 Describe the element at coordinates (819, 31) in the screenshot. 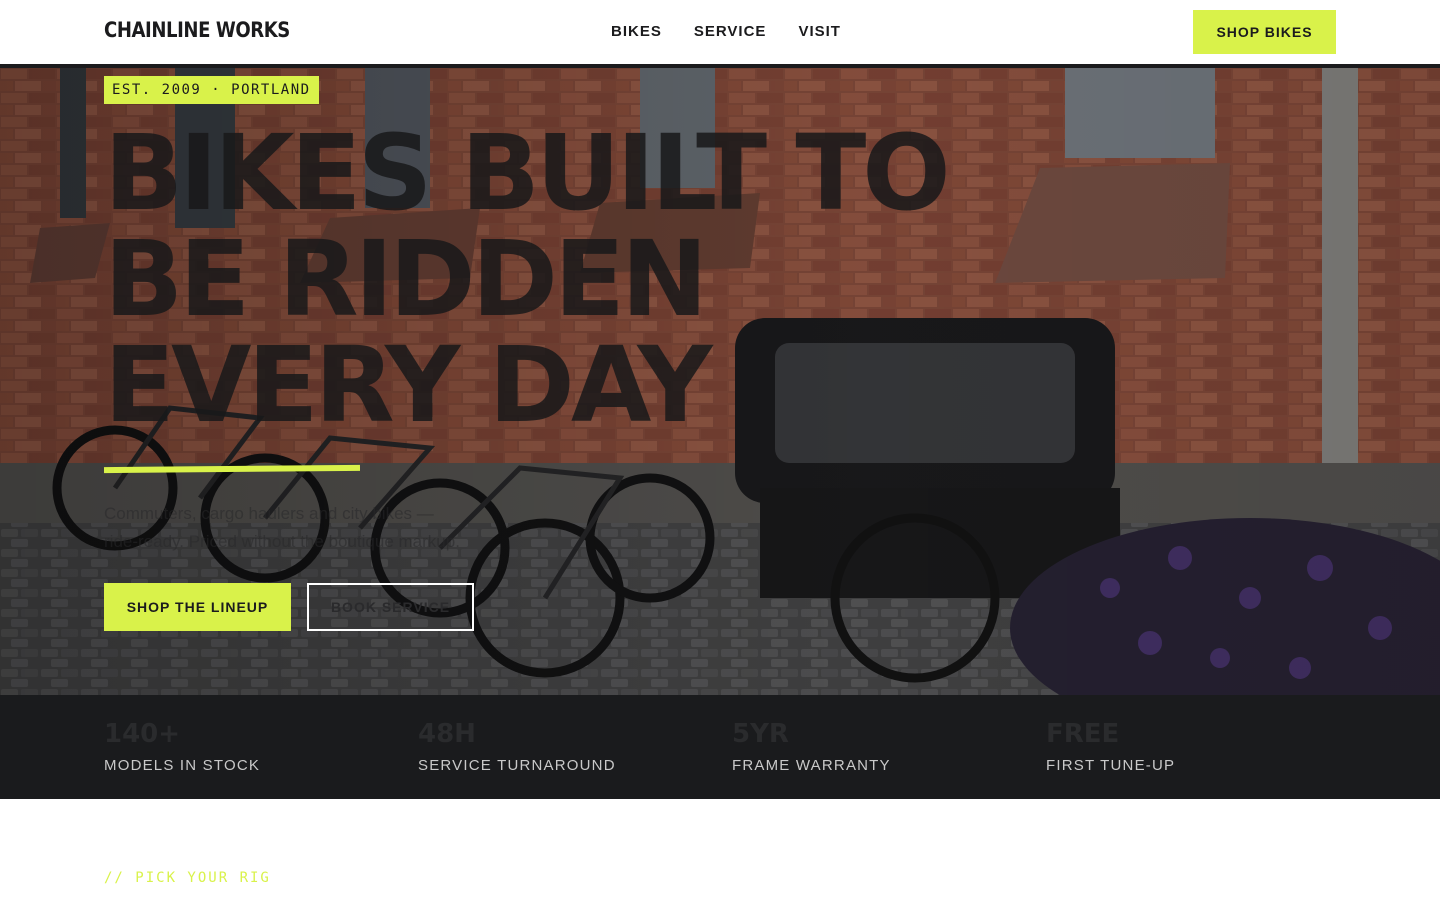

I see `nav-link-visit: VISIT` at that location.